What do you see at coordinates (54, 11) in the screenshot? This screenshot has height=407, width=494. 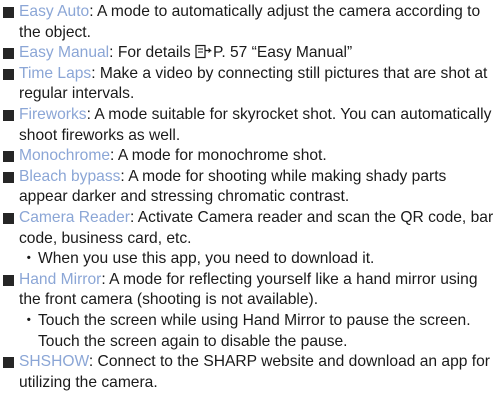 I see `mode-name: Easy Auto` at bounding box center [54, 11].